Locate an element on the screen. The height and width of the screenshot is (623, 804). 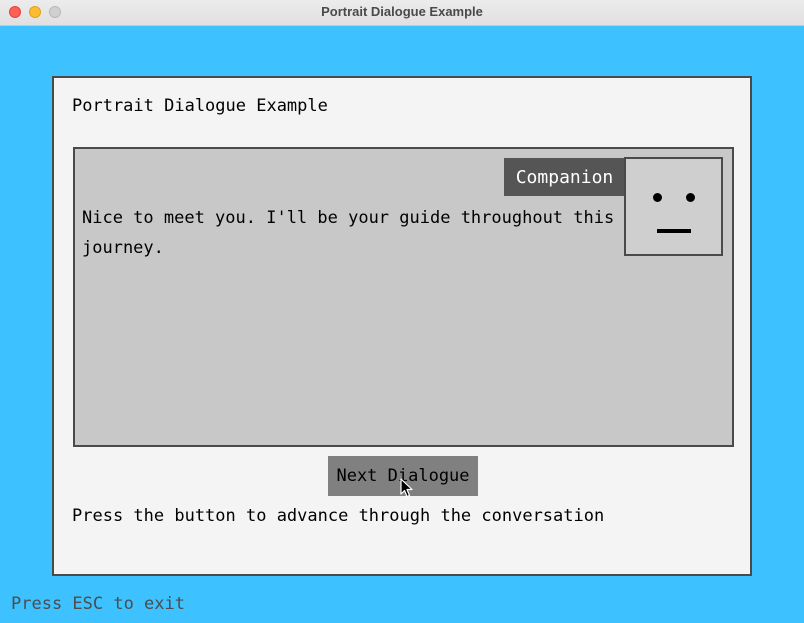
portrait-mouth is located at coordinates (674, 231).